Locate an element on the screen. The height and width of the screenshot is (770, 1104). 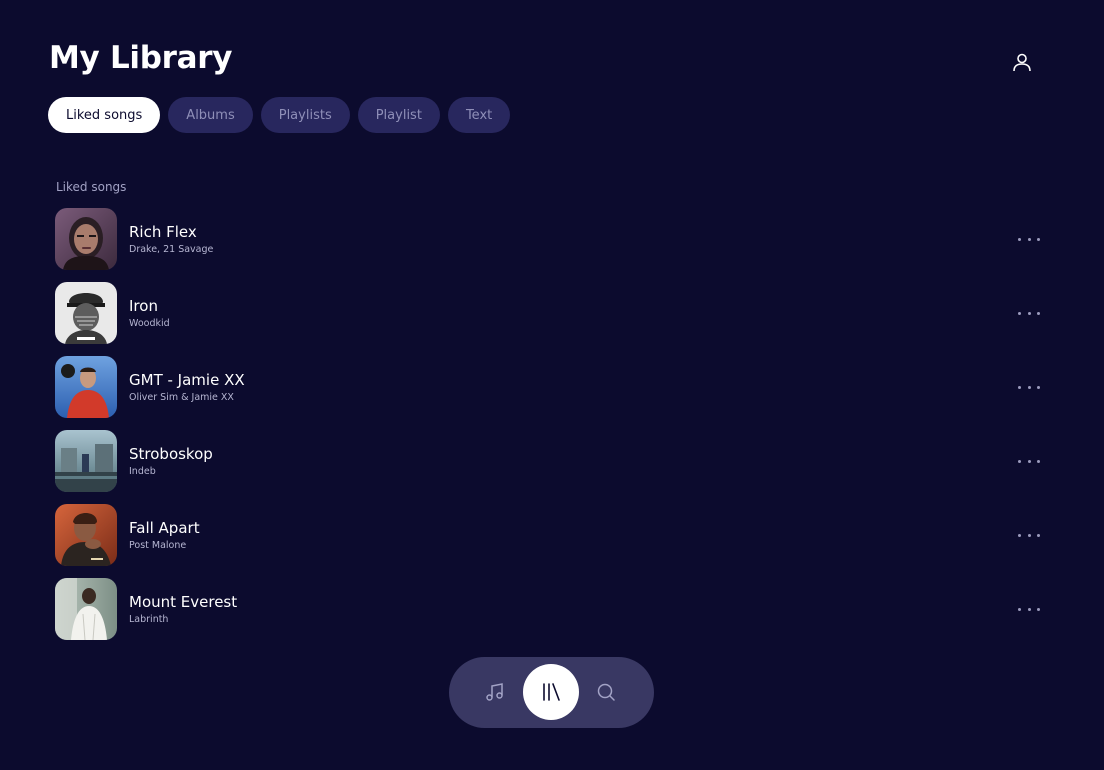
nav-search-button is located at coordinates (606, 692).